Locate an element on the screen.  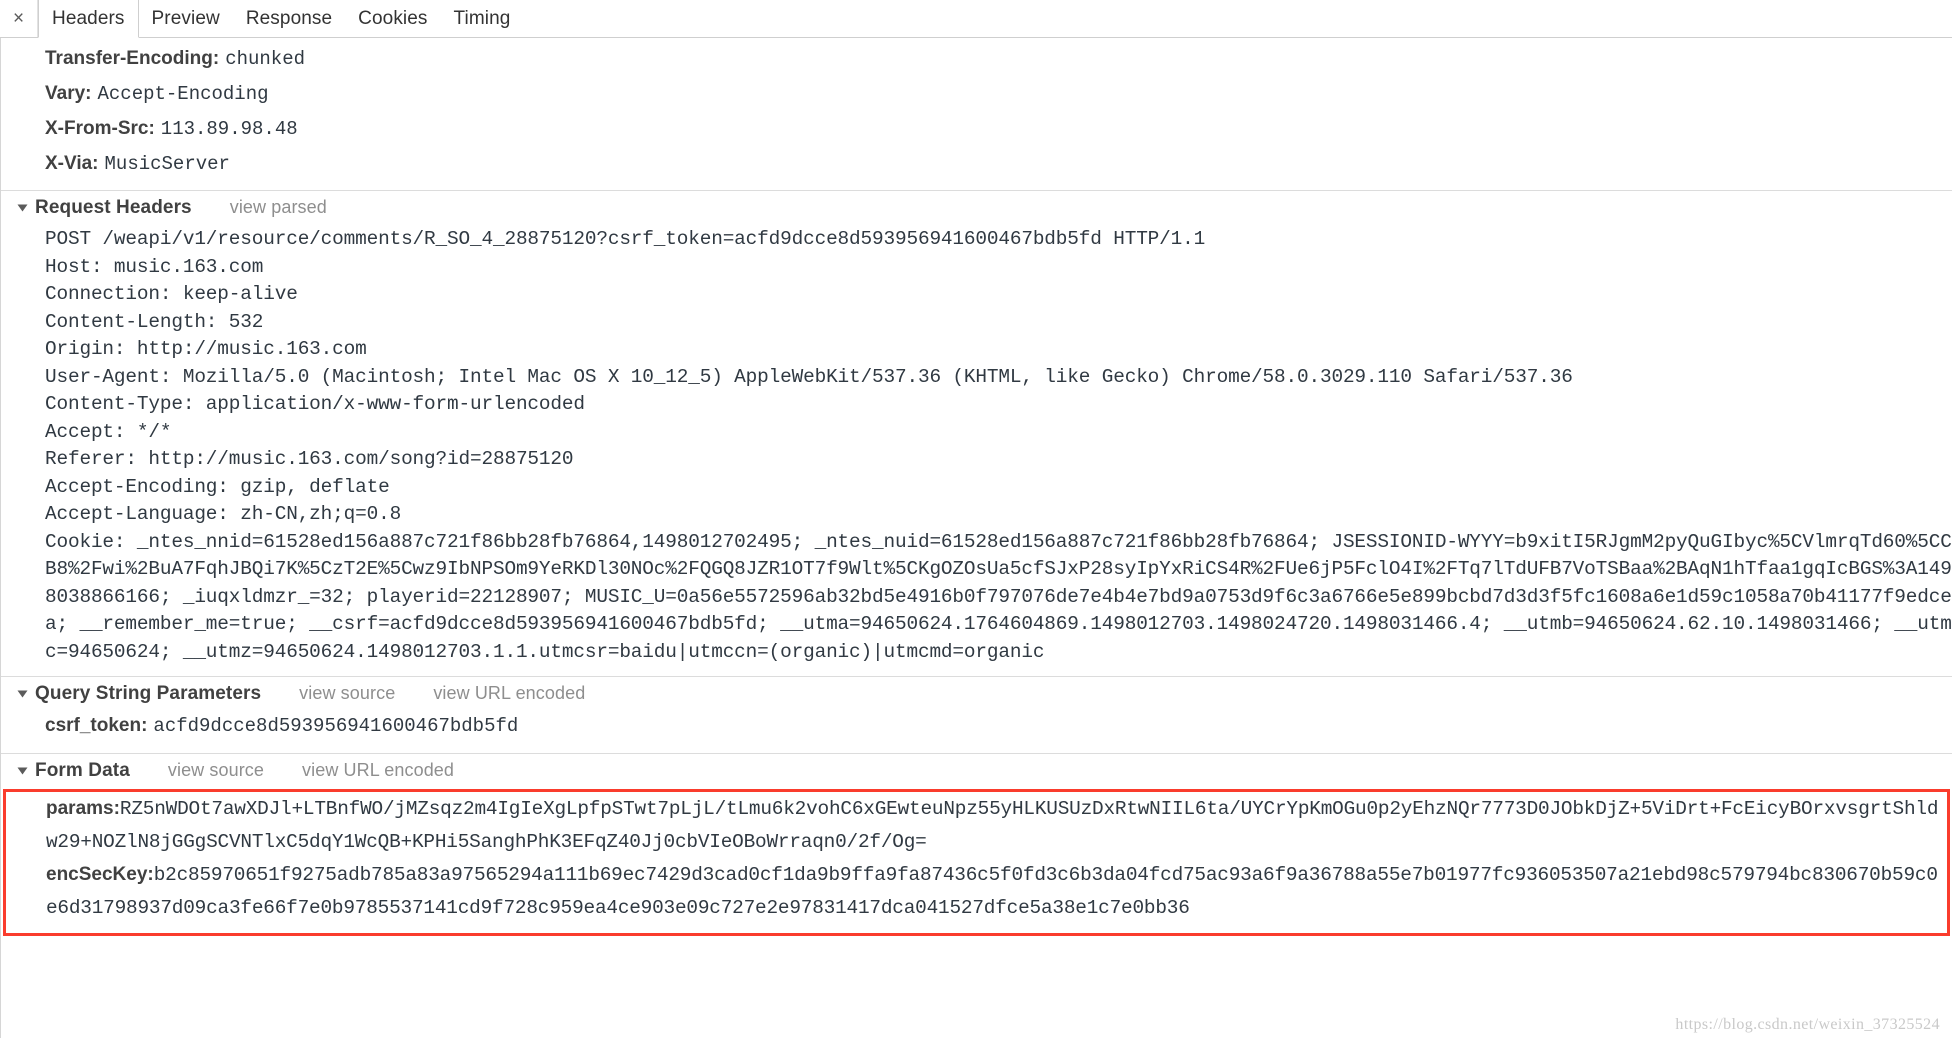
header-value: chunked is located at coordinates (265, 59).